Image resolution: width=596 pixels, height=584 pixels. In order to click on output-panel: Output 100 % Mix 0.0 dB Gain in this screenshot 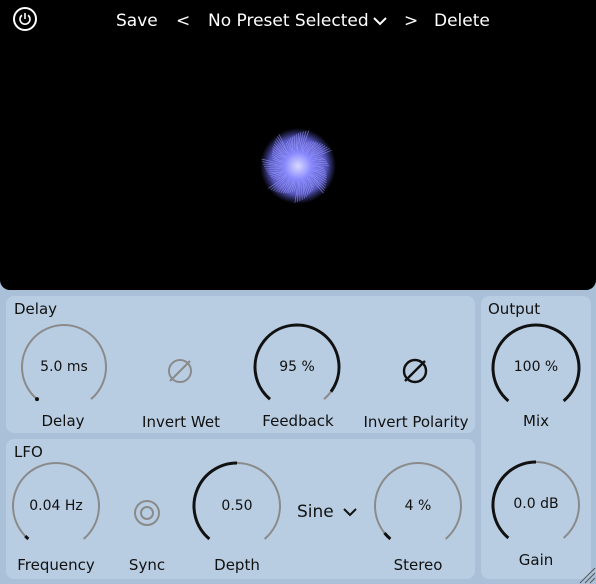, I will do `click(536, 437)`.